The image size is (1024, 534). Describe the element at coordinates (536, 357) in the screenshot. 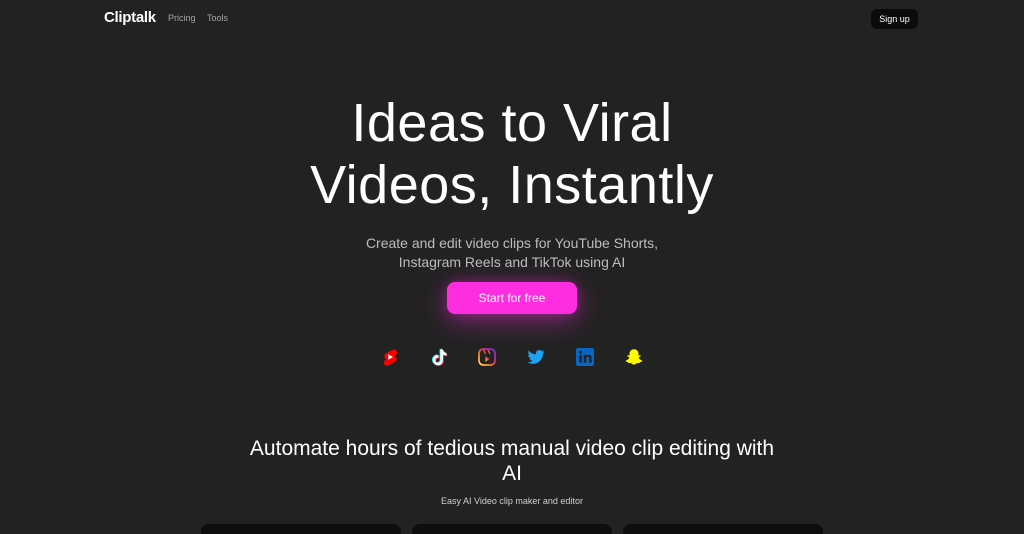

I see `twitter-icon` at that location.